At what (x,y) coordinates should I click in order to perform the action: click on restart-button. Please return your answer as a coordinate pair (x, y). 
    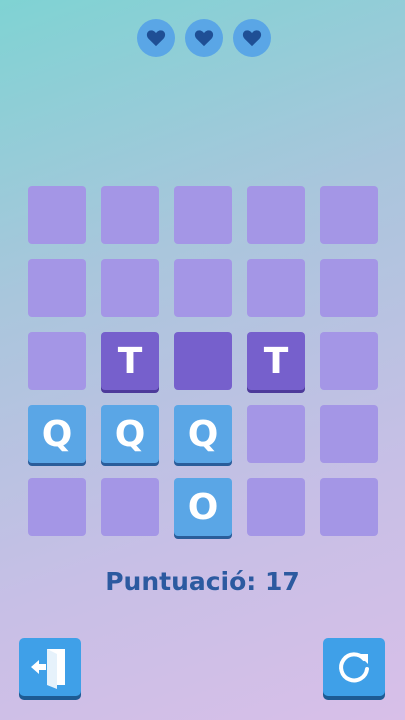
    Looking at the image, I should click on (354, 667).